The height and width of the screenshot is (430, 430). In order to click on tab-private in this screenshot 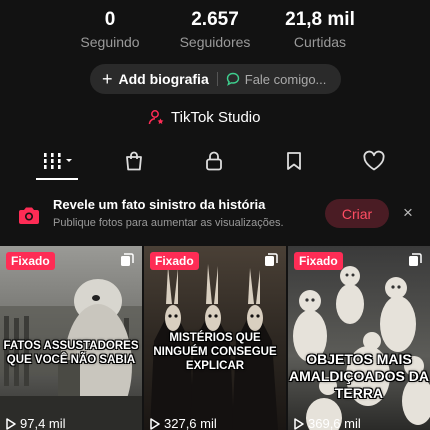, I will do `click(214, 161)`.